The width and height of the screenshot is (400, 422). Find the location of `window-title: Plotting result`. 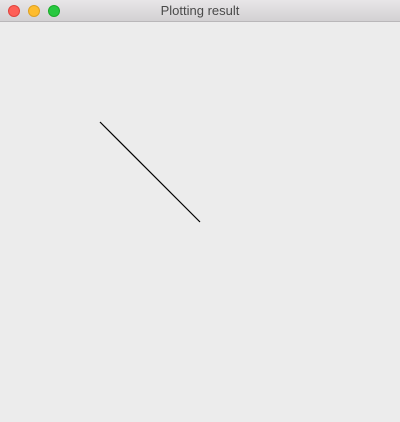

window-title: Plotting result is located at coordinates (200, 10).